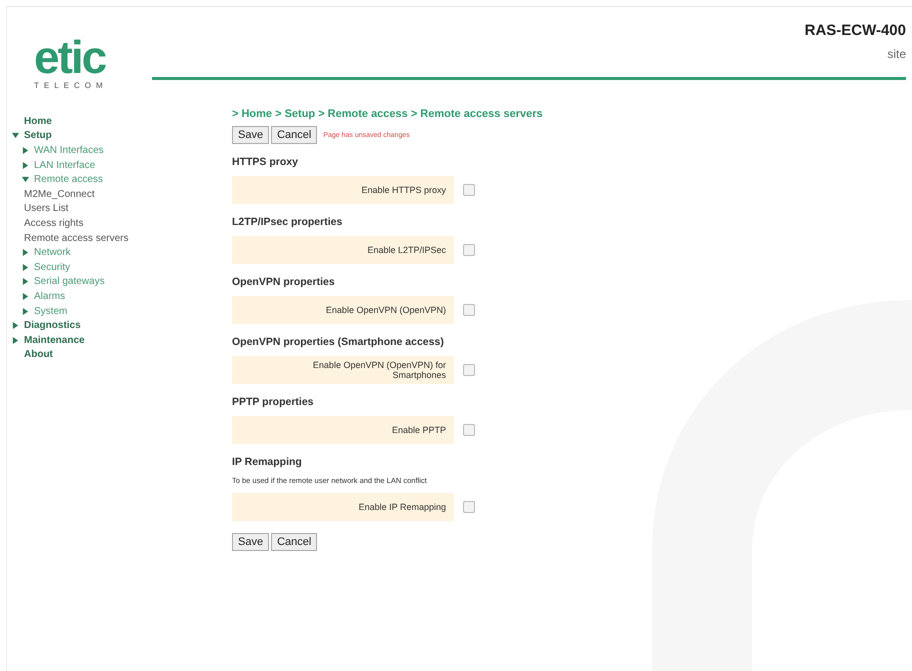 The height and width of the screenshot is (671, 912). Describe the element at coordinates (52, 267) in the screenshot. I see `sidebar-item: Security` at that location.